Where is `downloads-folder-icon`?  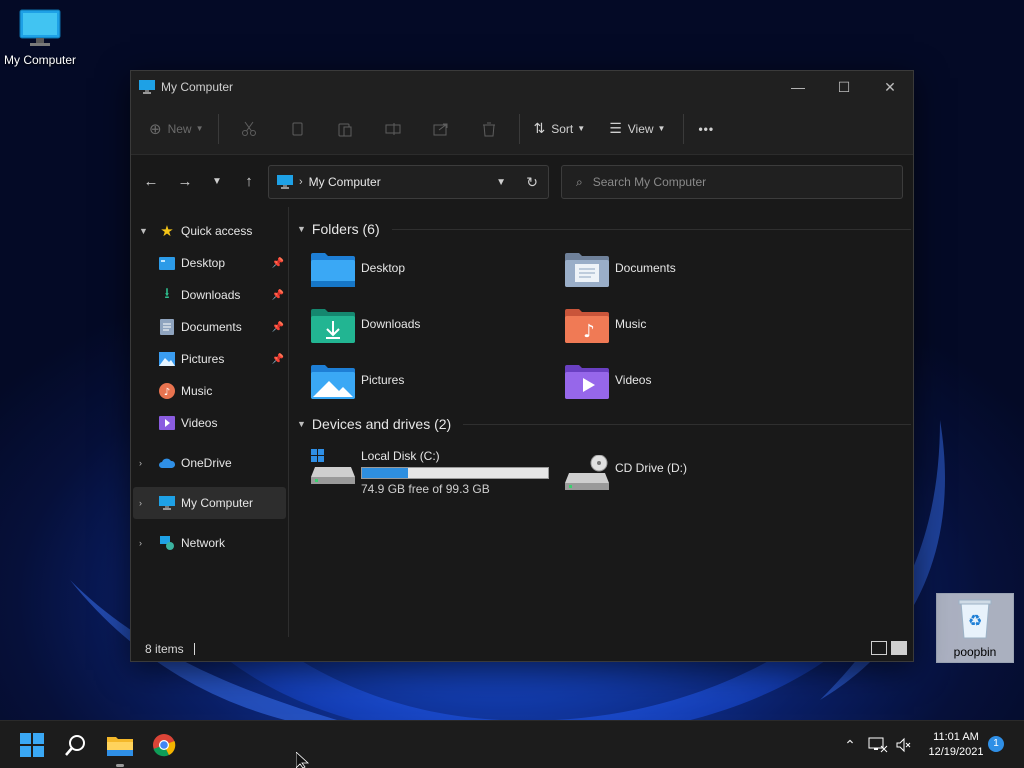 downloads-folder-icon is located at coordinates (333, 326).